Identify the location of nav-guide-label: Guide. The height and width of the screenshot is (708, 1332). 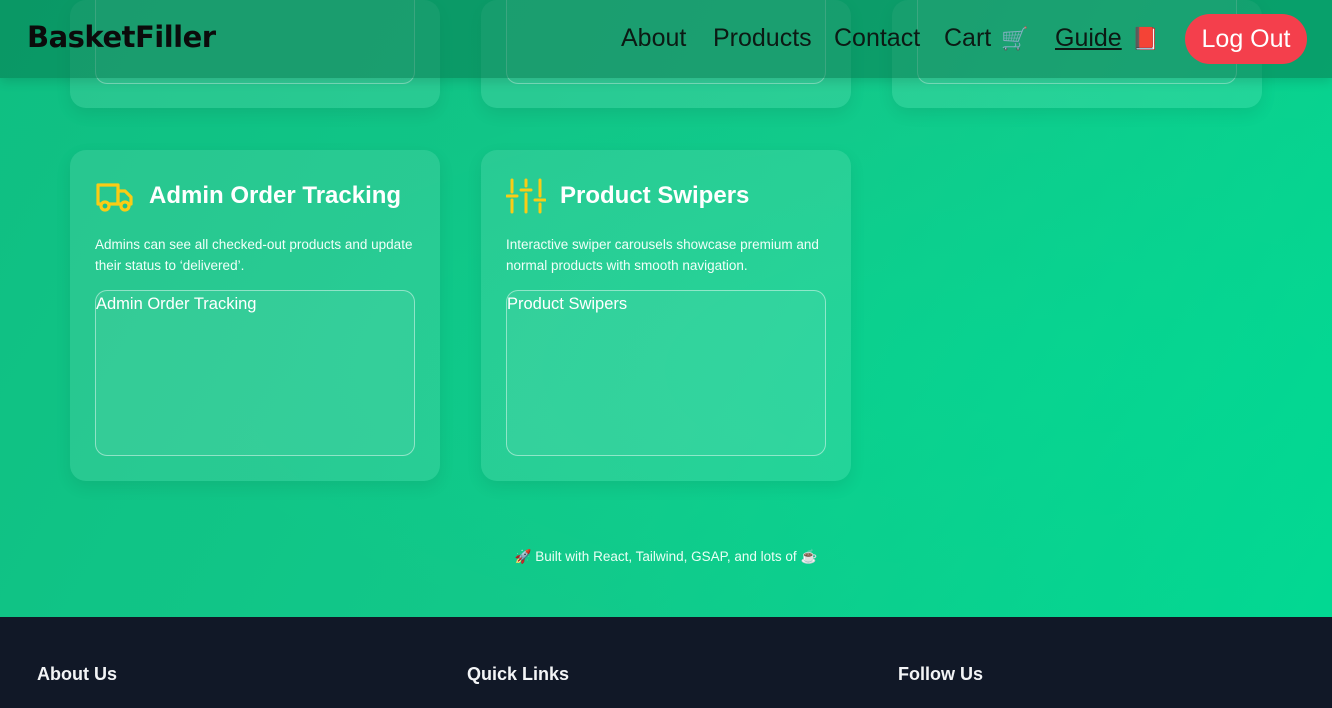
(1088, 38).